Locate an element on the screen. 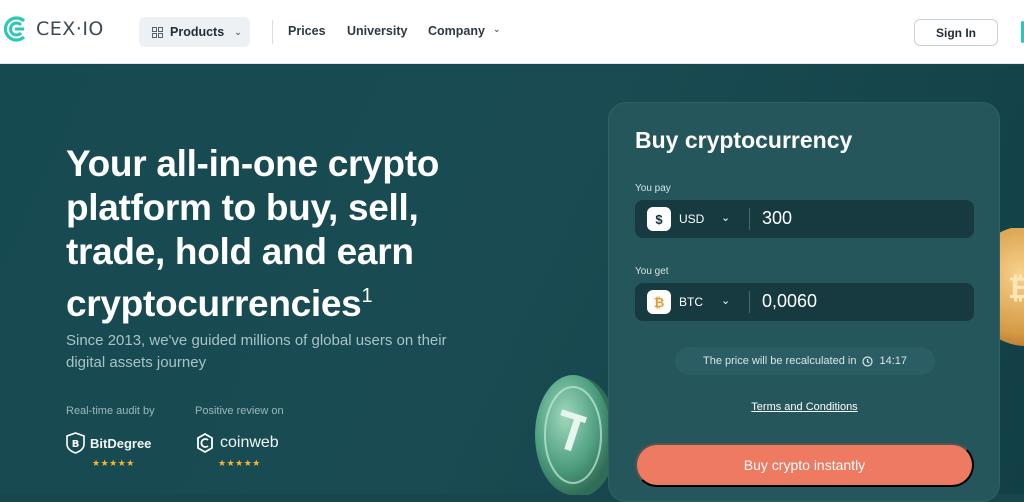 The height and width of the screenshot is (502, 1024). coinweb-stars: ★★★★★ is located at coordinates (239, 463).